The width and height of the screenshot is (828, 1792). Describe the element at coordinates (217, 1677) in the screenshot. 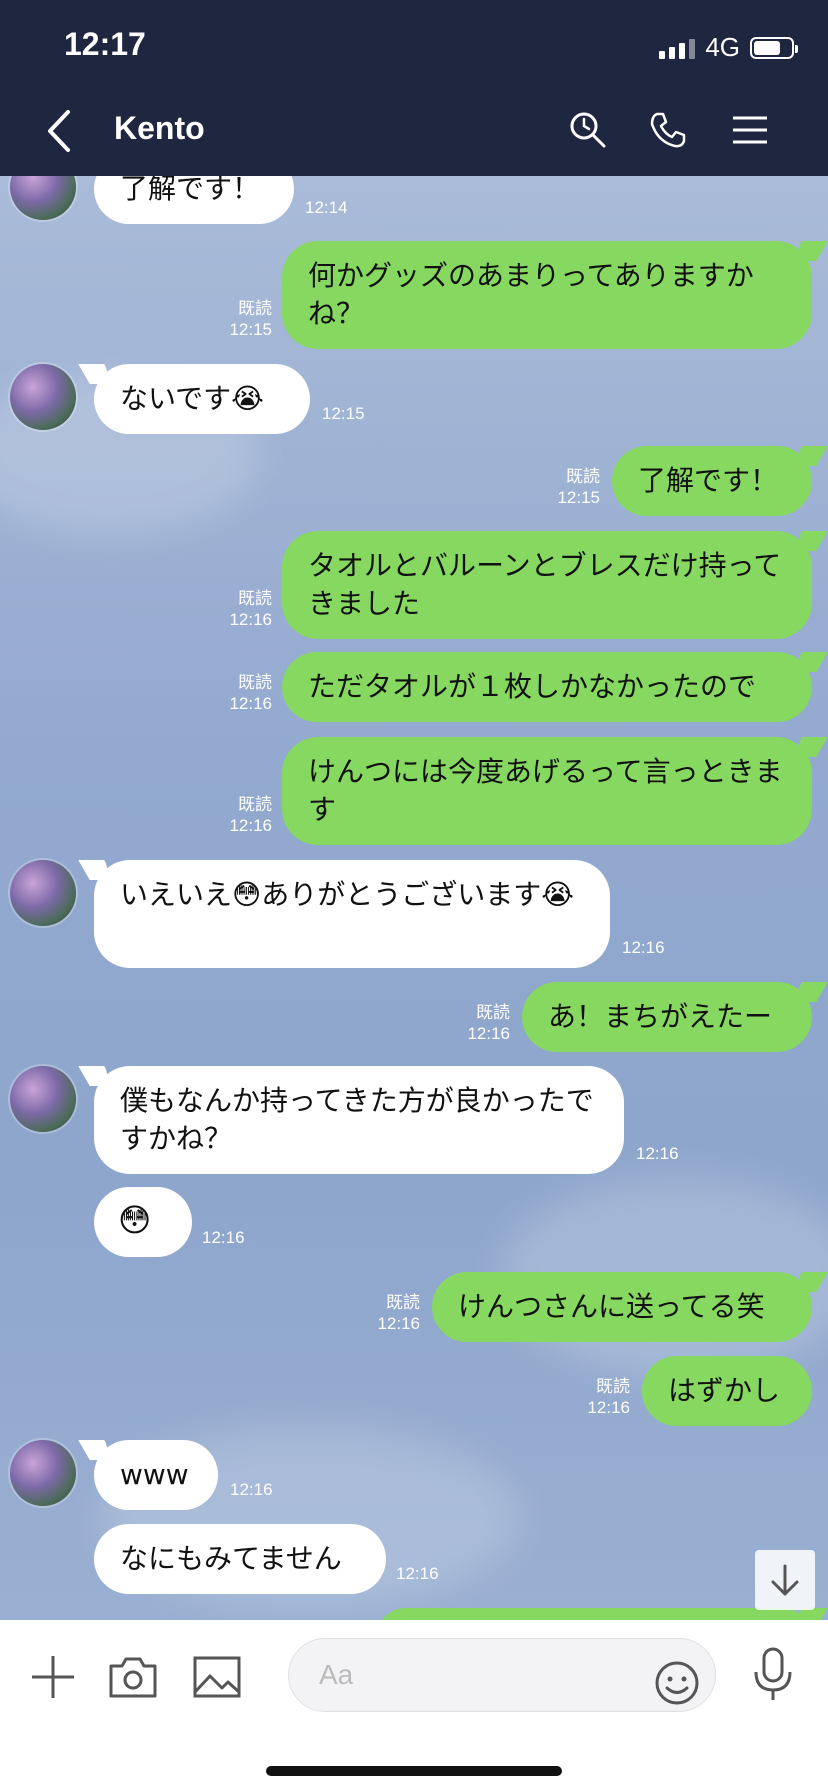

I see `image-icon` at that location.